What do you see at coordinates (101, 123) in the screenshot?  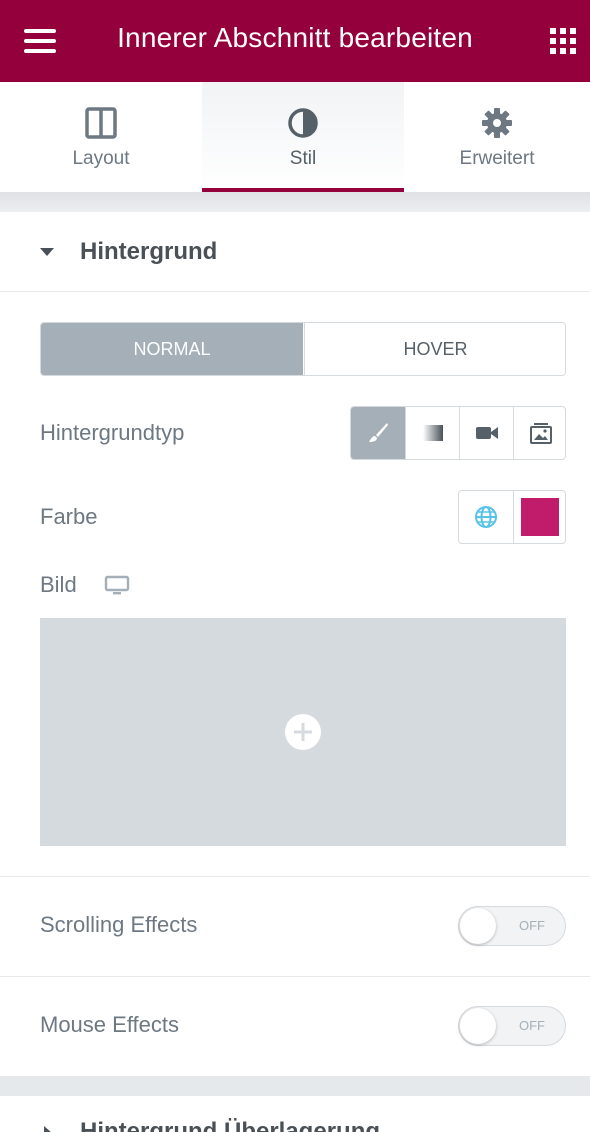 I see `columns-icon` at bounding box center [101, 123].